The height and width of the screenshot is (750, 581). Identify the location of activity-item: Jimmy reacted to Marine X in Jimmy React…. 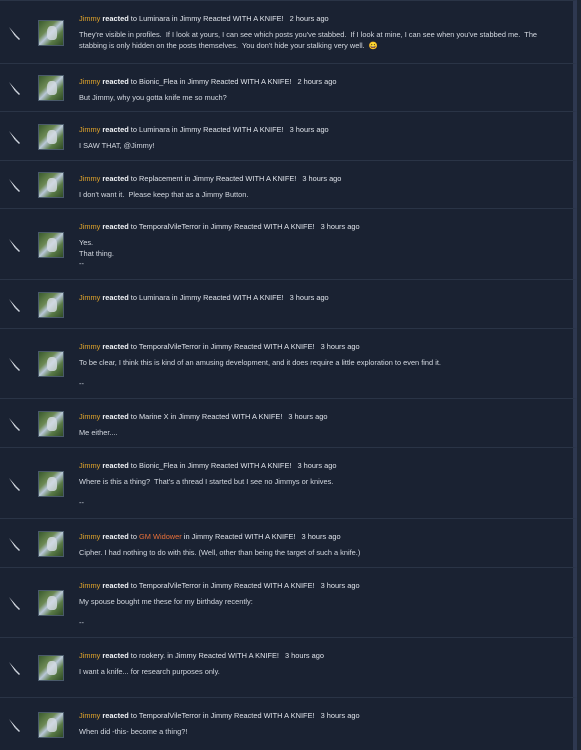
(288, 422).